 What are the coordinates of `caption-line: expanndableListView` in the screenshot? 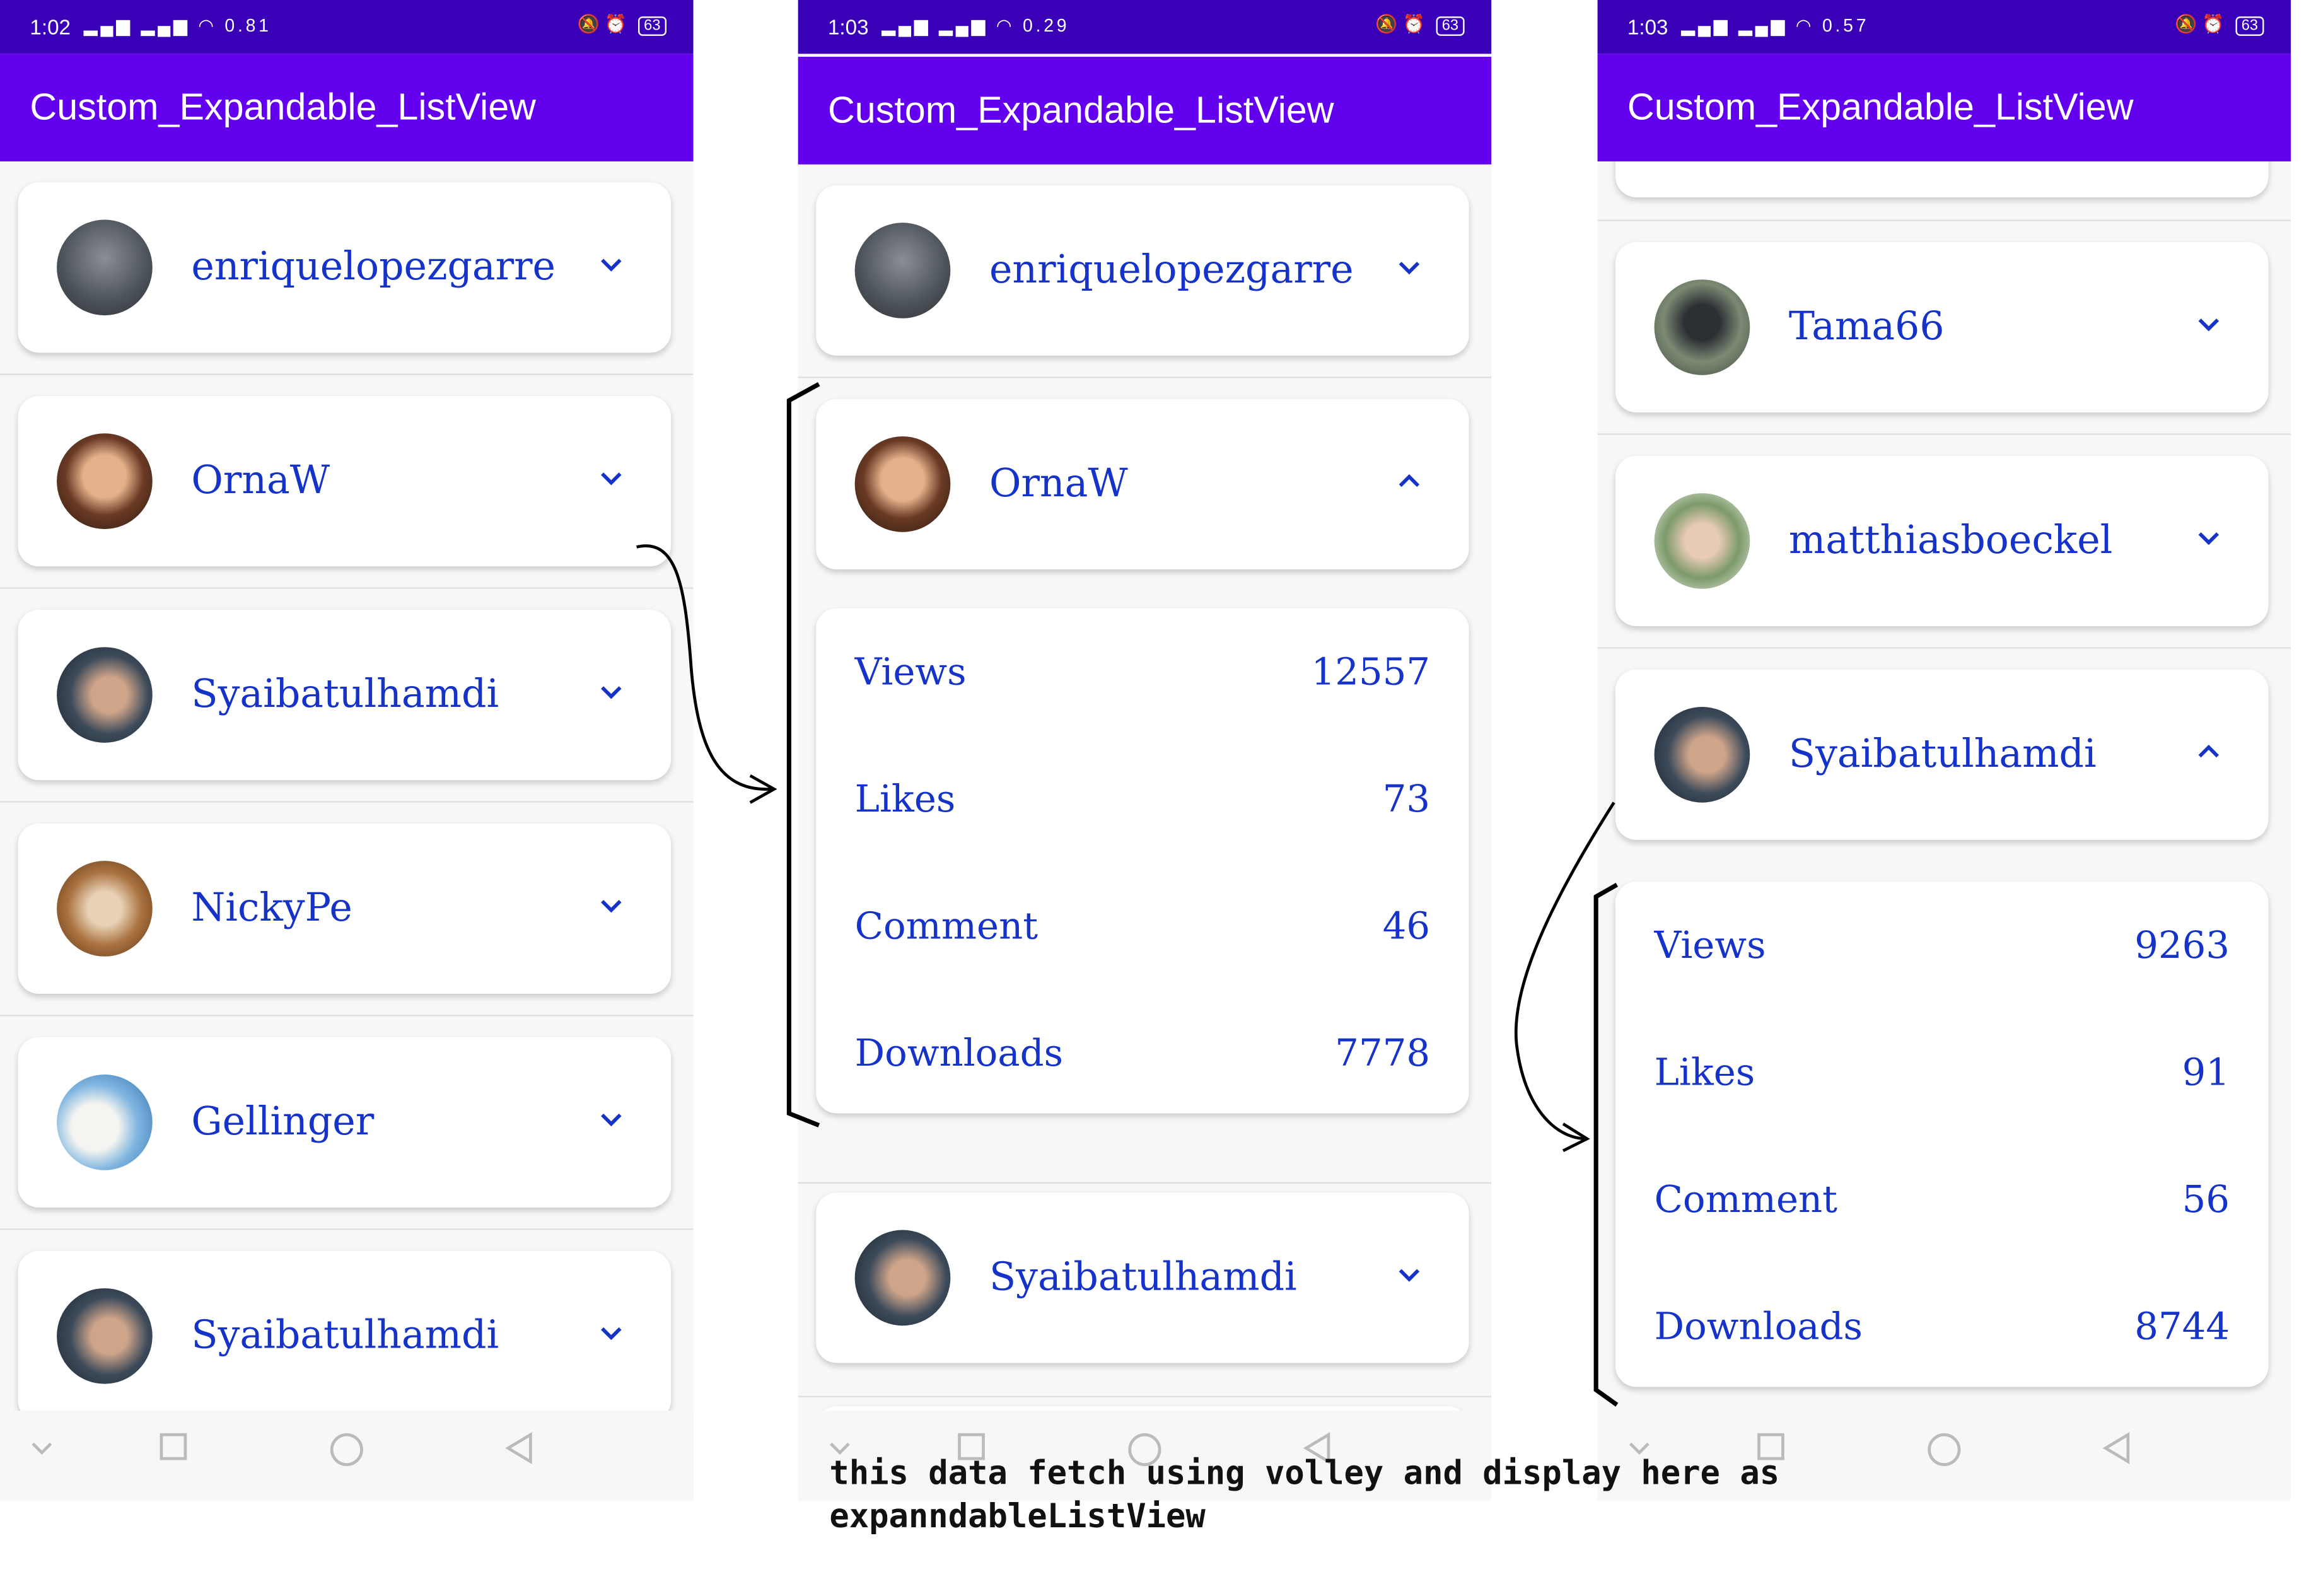 It's located at (1017, 1518).